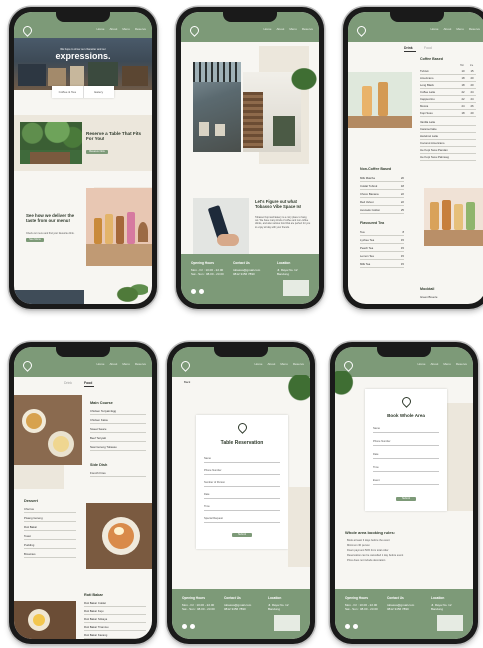 This screenshot has height=648, width=483. What do you see at coordinates (35, 240) in the screenshot?
I see `see-menu-button: See Menu` at bounding box center [35, 240].